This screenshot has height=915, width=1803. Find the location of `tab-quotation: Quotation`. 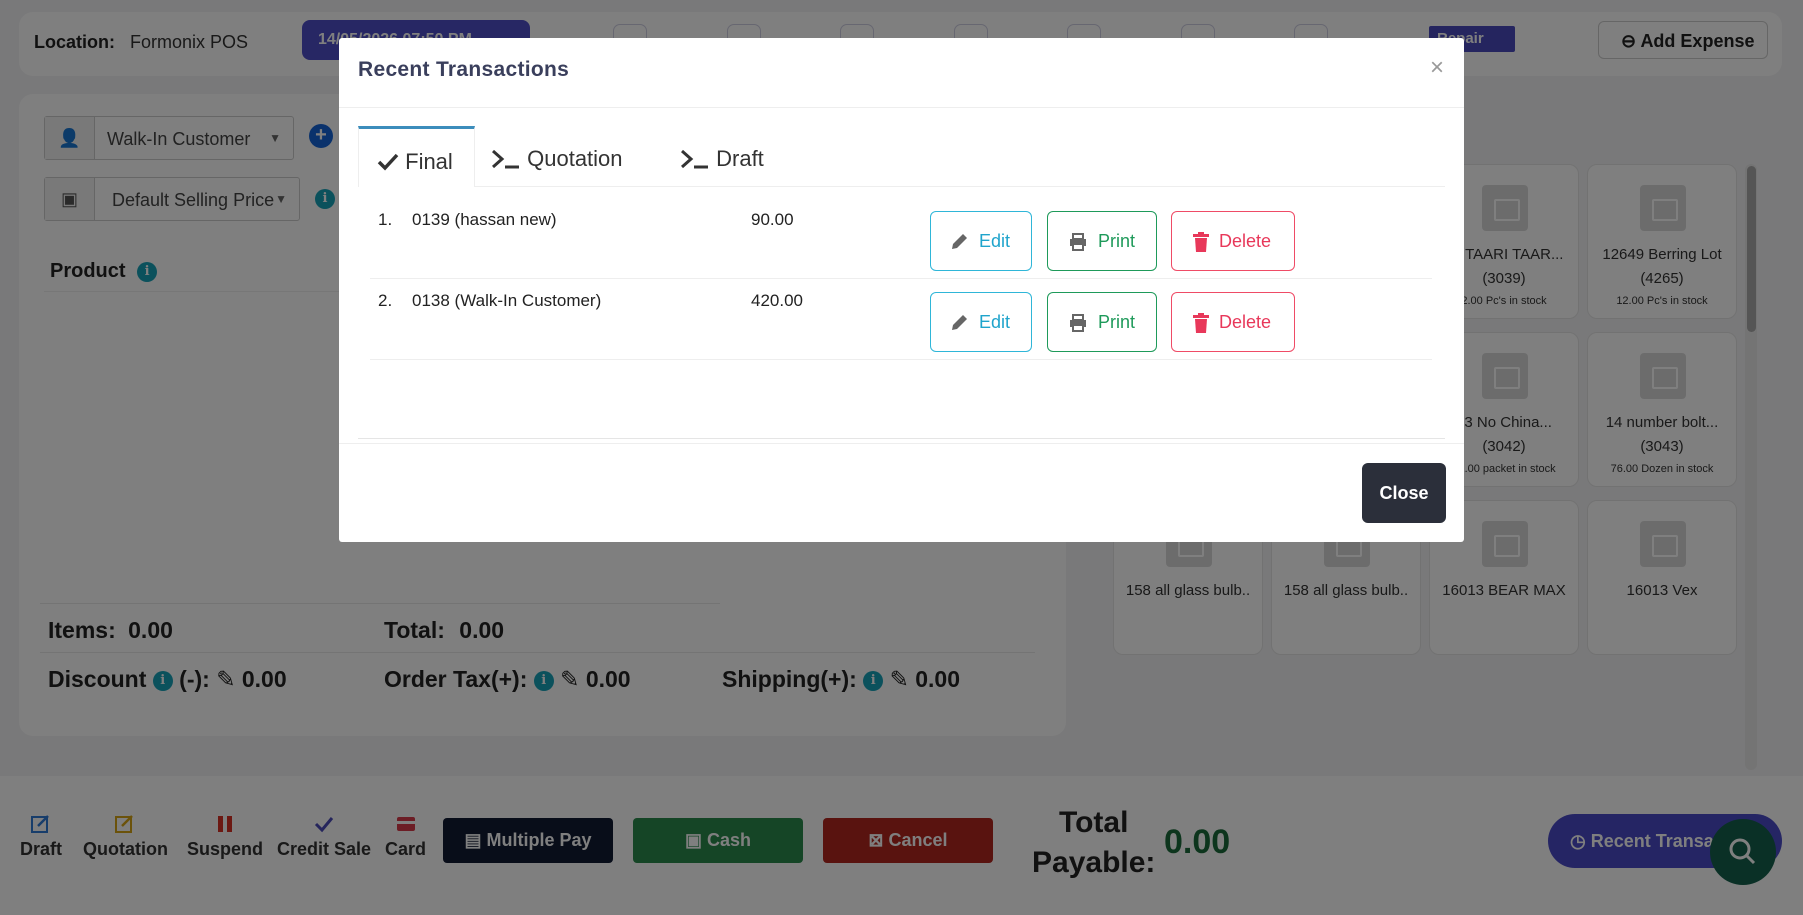

tab-quotation: Quotation is located at coordinates (557, 156).